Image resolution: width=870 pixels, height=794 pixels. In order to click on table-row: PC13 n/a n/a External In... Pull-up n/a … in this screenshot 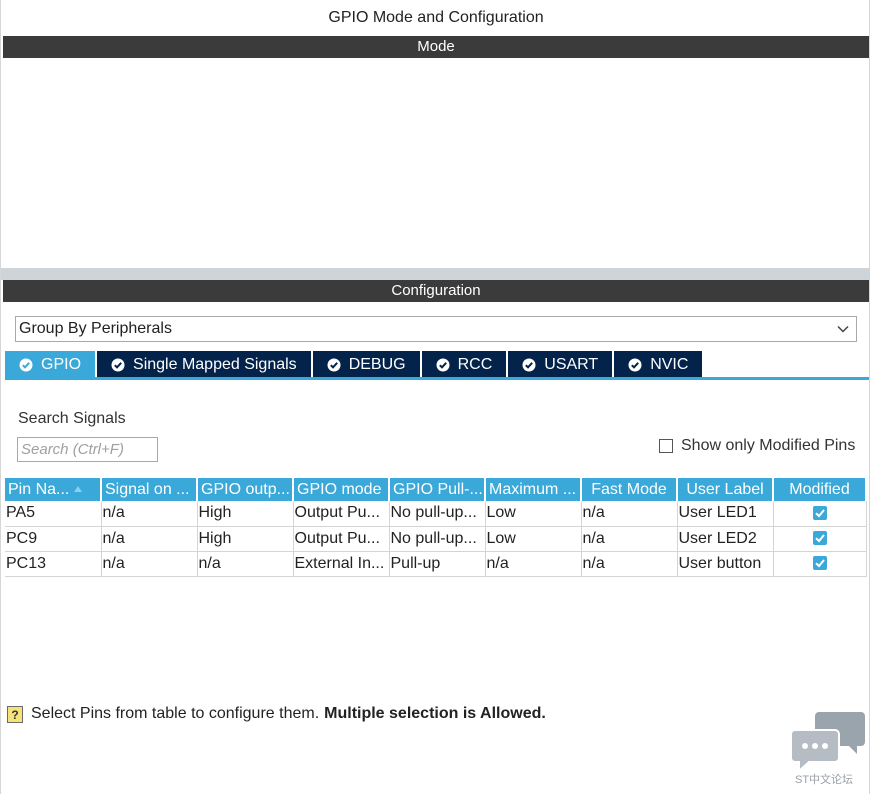, I will do `click(436, 564)`.